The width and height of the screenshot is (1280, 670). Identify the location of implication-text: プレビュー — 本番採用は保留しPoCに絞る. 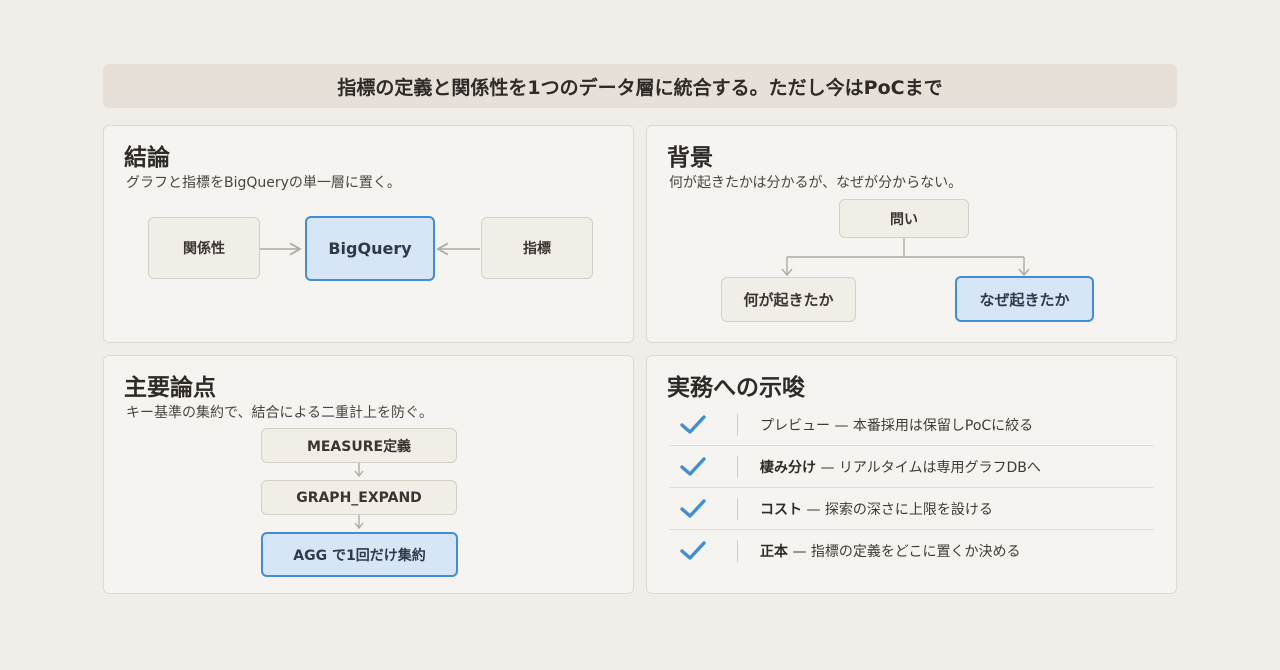
(897, 425).